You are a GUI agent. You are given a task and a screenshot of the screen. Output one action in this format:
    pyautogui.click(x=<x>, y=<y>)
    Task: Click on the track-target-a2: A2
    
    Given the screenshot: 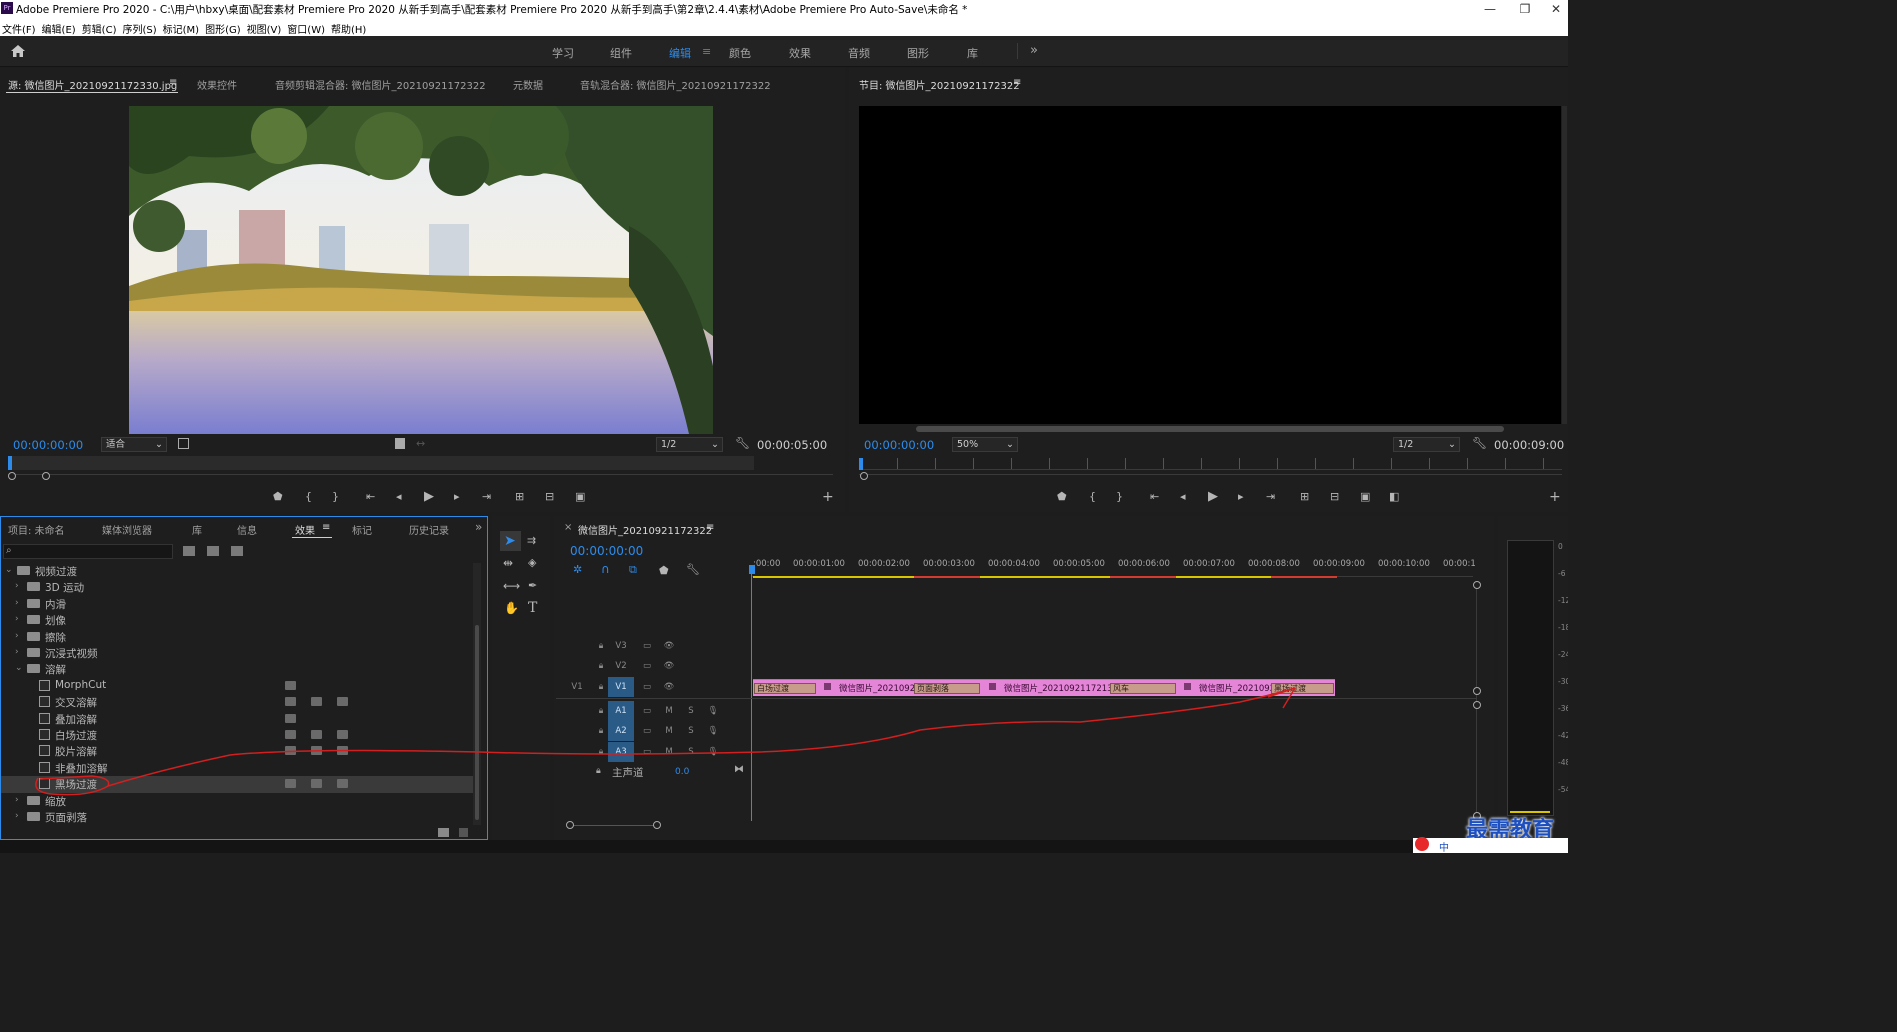 What is the action you would take?
    pyautogui.click(x=621, y=731)
    